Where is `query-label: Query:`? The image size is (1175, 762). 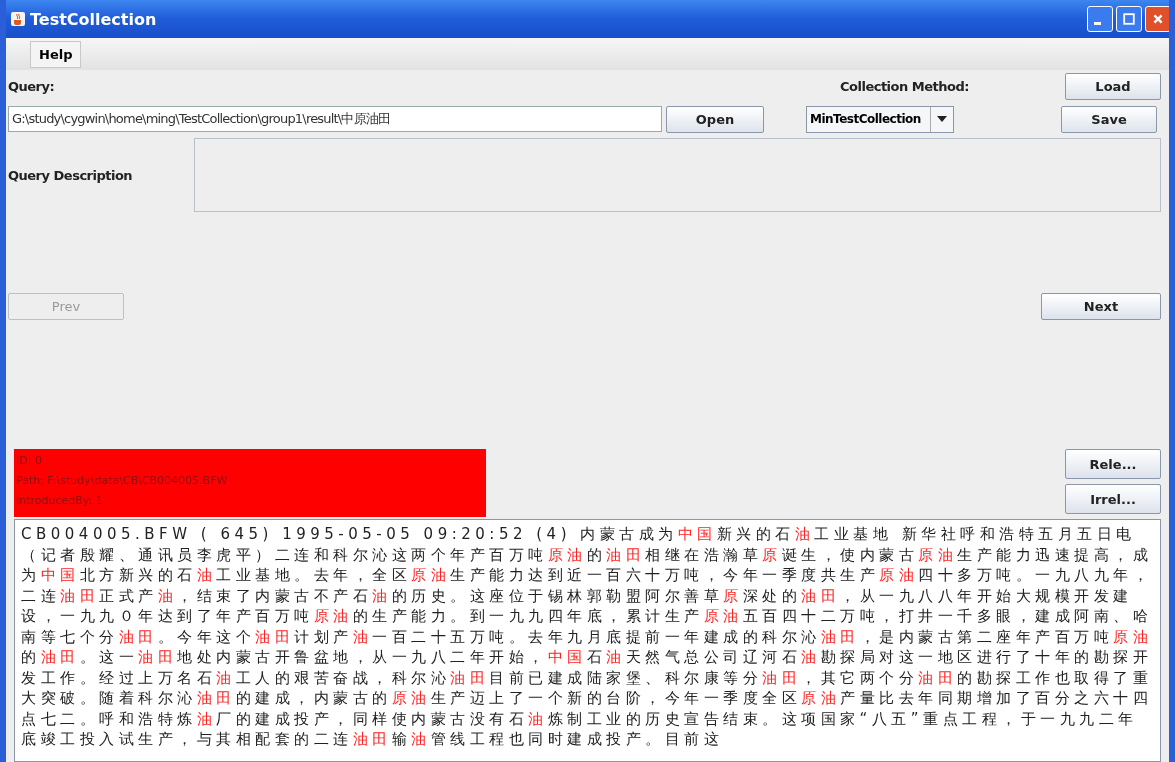
query-label: Query: is located at coordinates (32, 86).